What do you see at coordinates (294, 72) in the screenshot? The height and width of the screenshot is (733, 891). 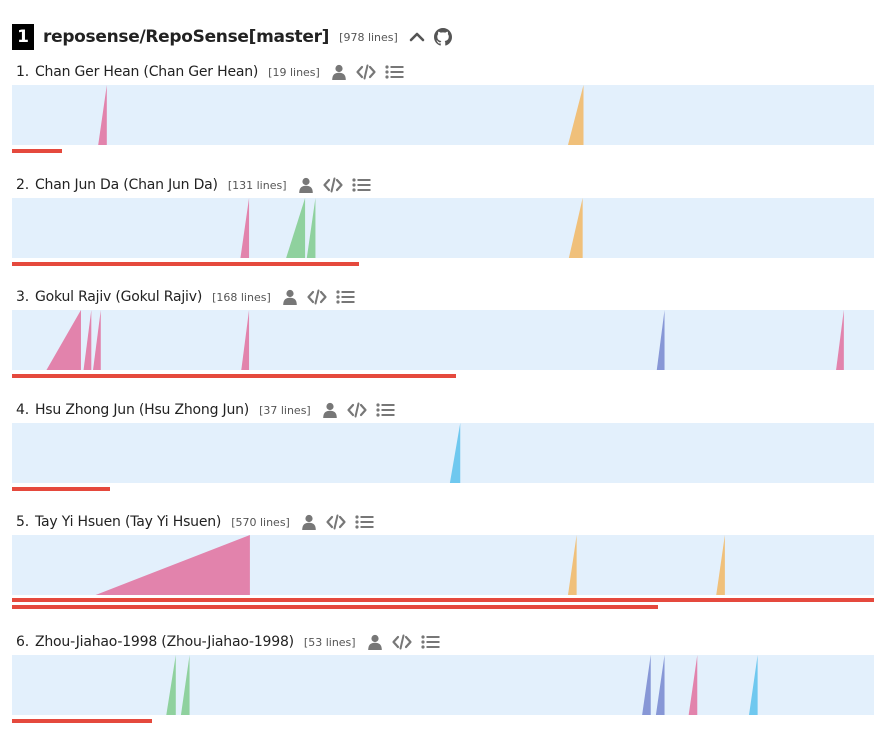 I see `author-lines-count: [19 lines]` at bounding box center [294, 72].